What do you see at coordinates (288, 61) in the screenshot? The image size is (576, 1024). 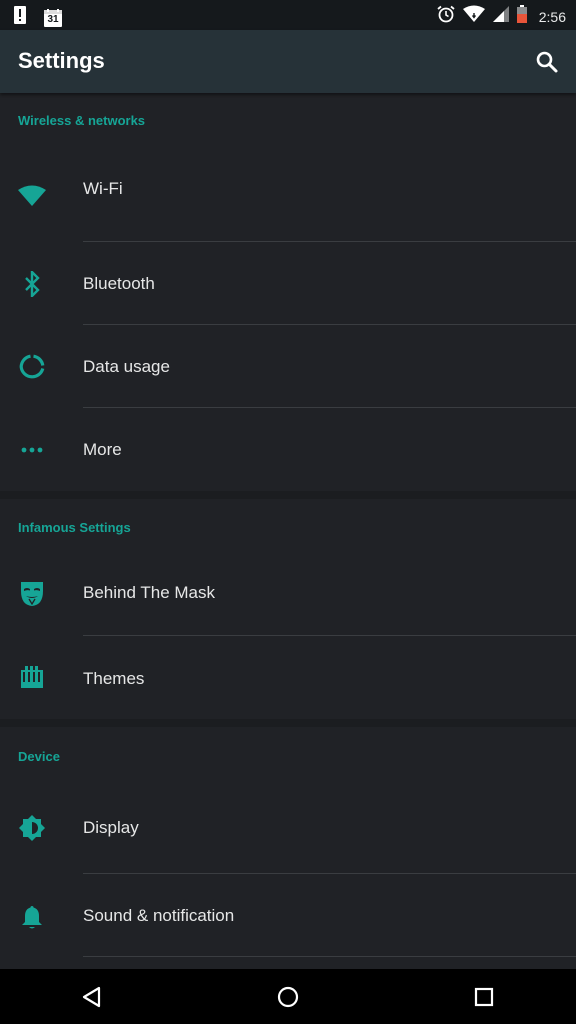 I see `app-bar: Settings` at bounding box center [288, 61].